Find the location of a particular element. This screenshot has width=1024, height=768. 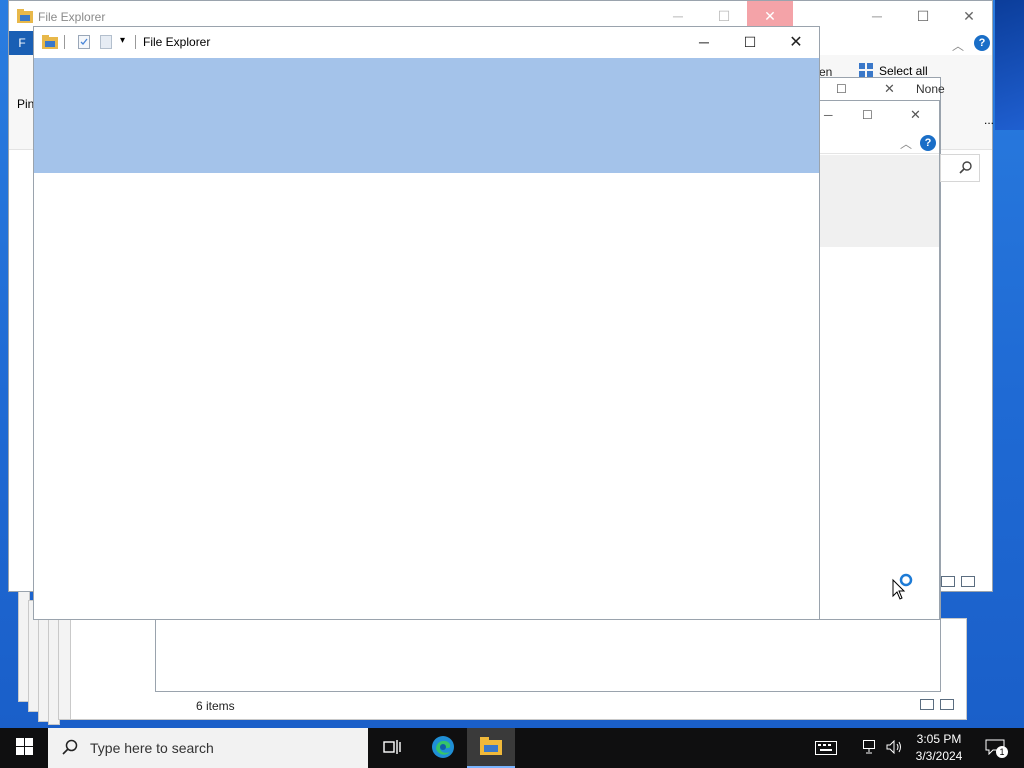

notification-icon: 1 is located at coordinates (996, 748).